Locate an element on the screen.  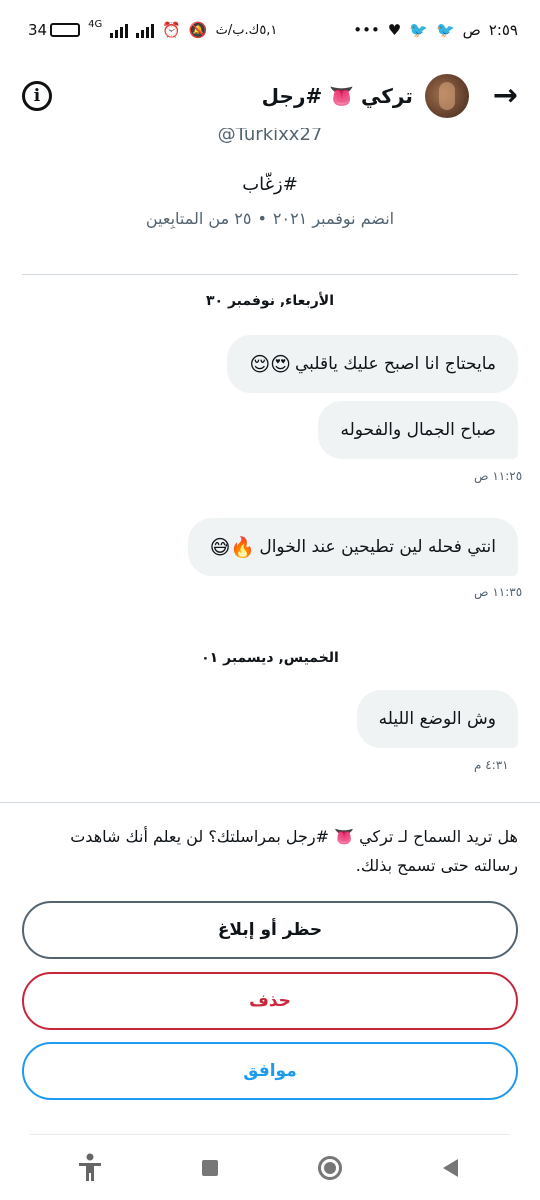
back-icon is located at coordinates (450, 1168).